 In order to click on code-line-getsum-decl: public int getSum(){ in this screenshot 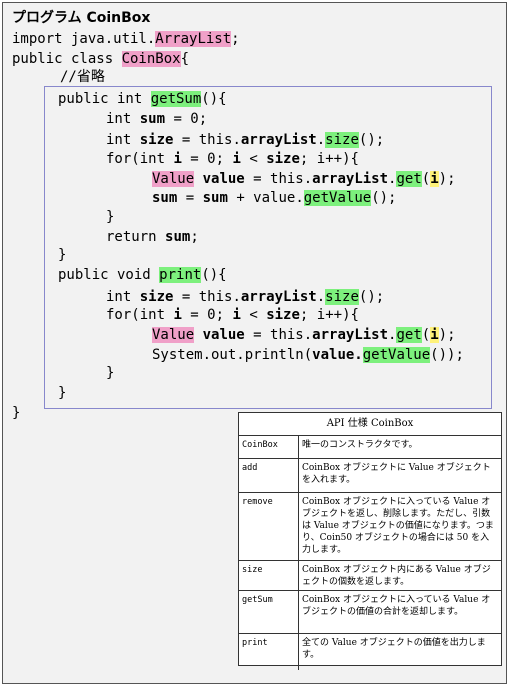, I will do `click(142, 99)`.